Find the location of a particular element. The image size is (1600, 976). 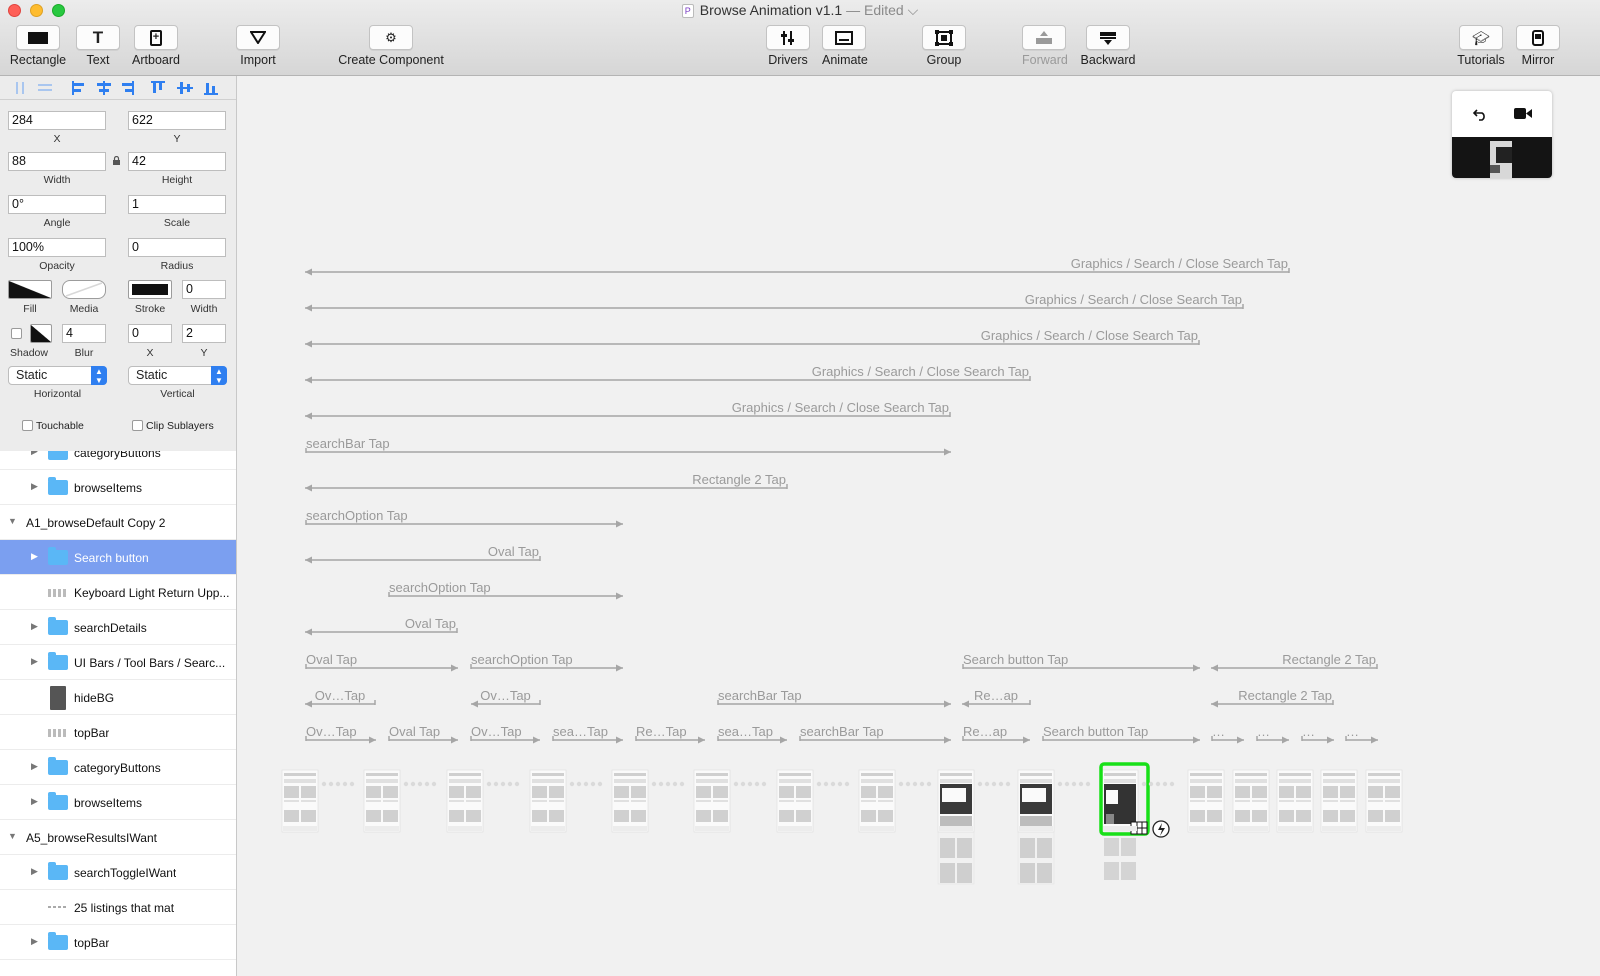

shadow-x-field: 0 is located at coordinates (150, 333).